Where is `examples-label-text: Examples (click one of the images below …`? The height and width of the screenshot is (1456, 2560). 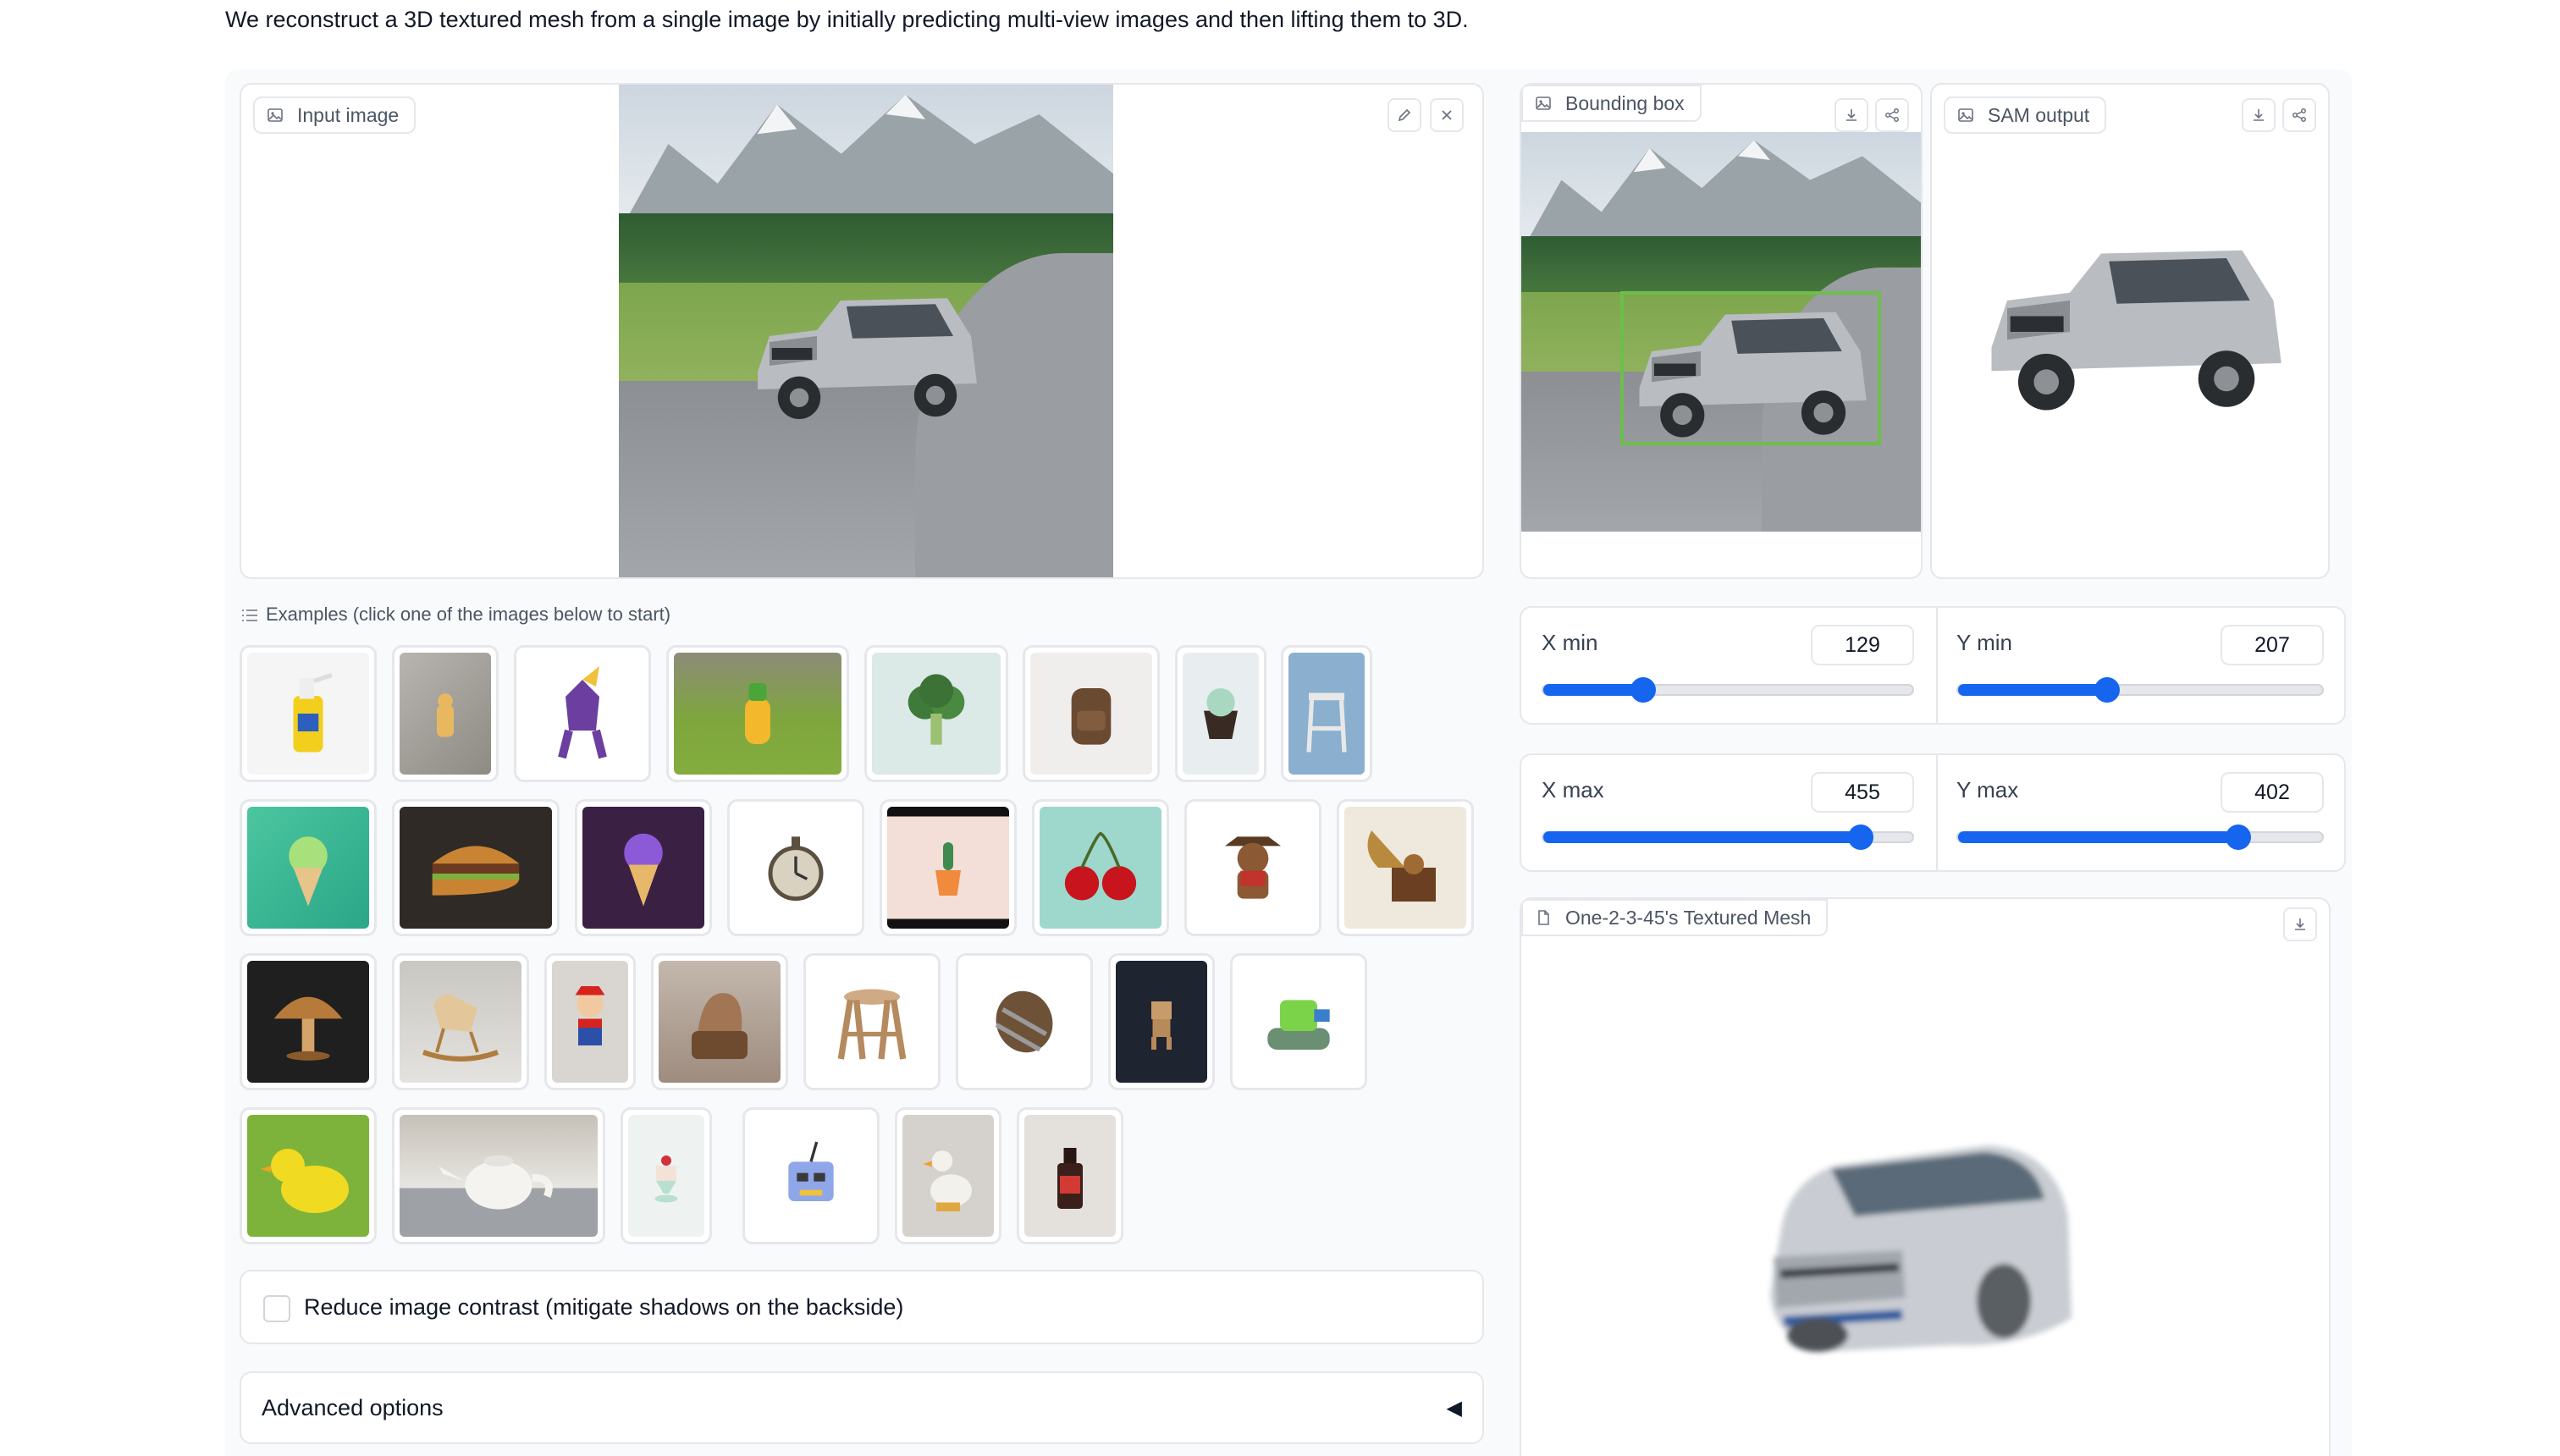
examples-label-text: Examples (click one of the images below … is located at coordinates (468, 614).